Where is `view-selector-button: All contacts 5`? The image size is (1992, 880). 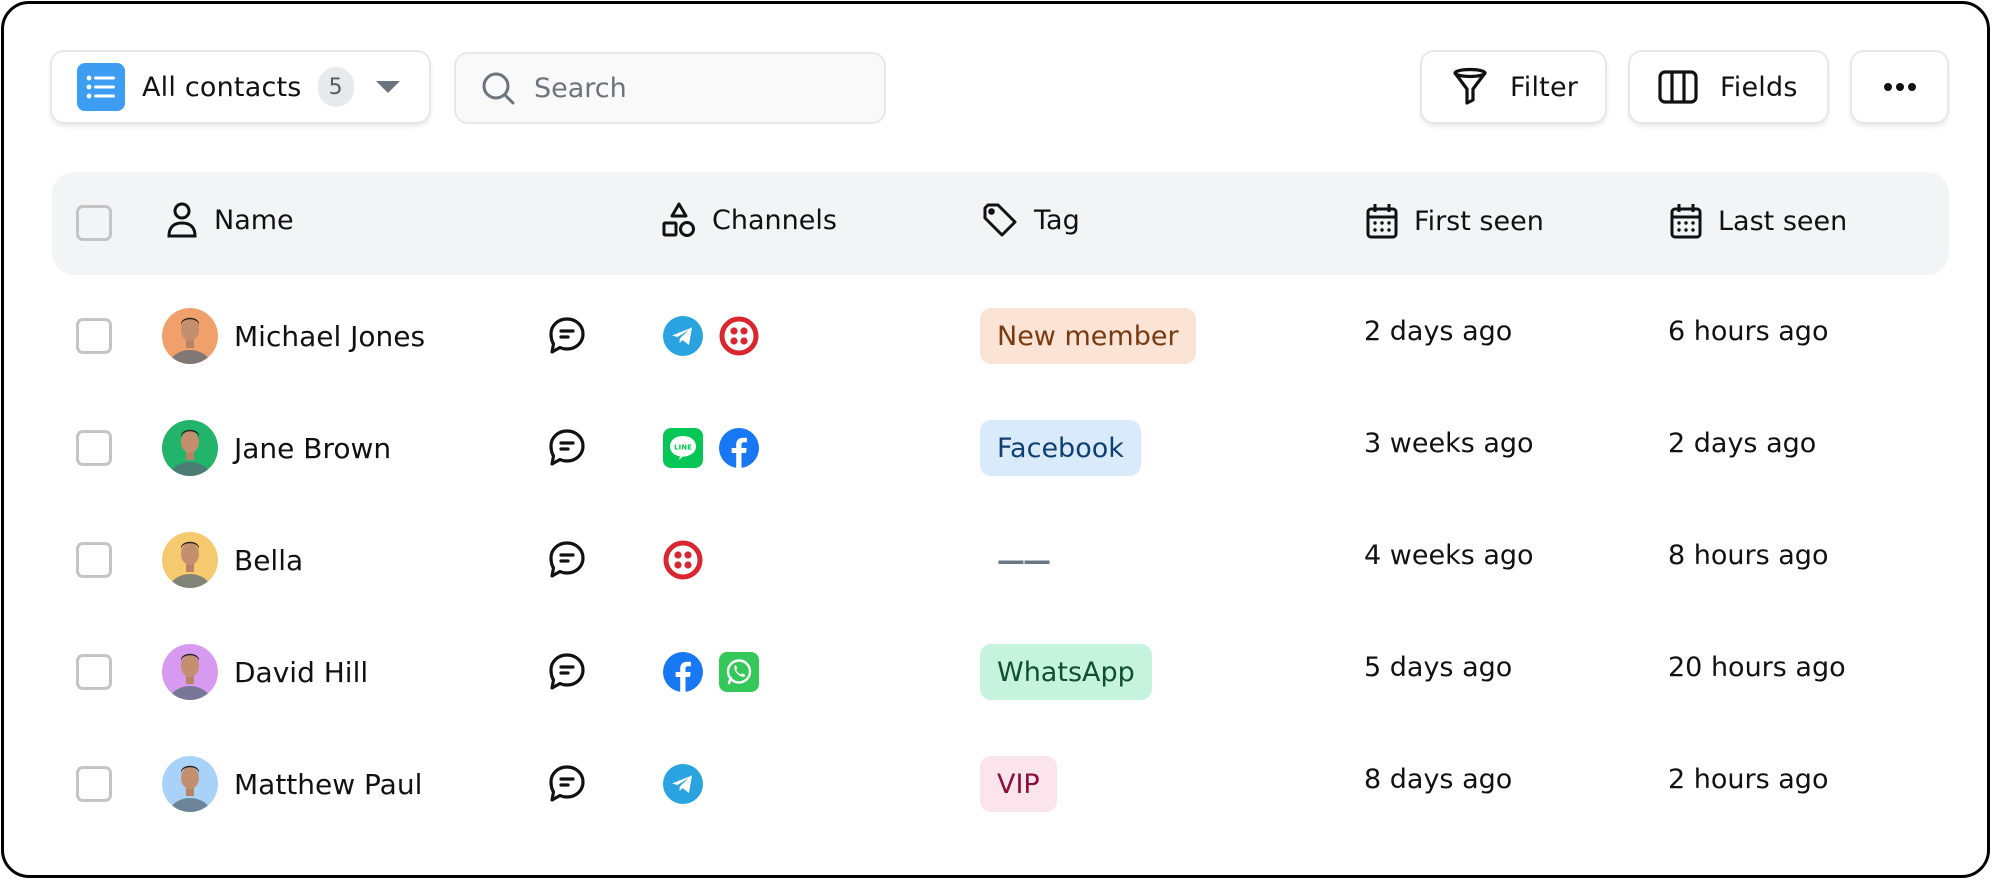 view-selector-button: All contacts 5 is located at coordinates (240, 87).